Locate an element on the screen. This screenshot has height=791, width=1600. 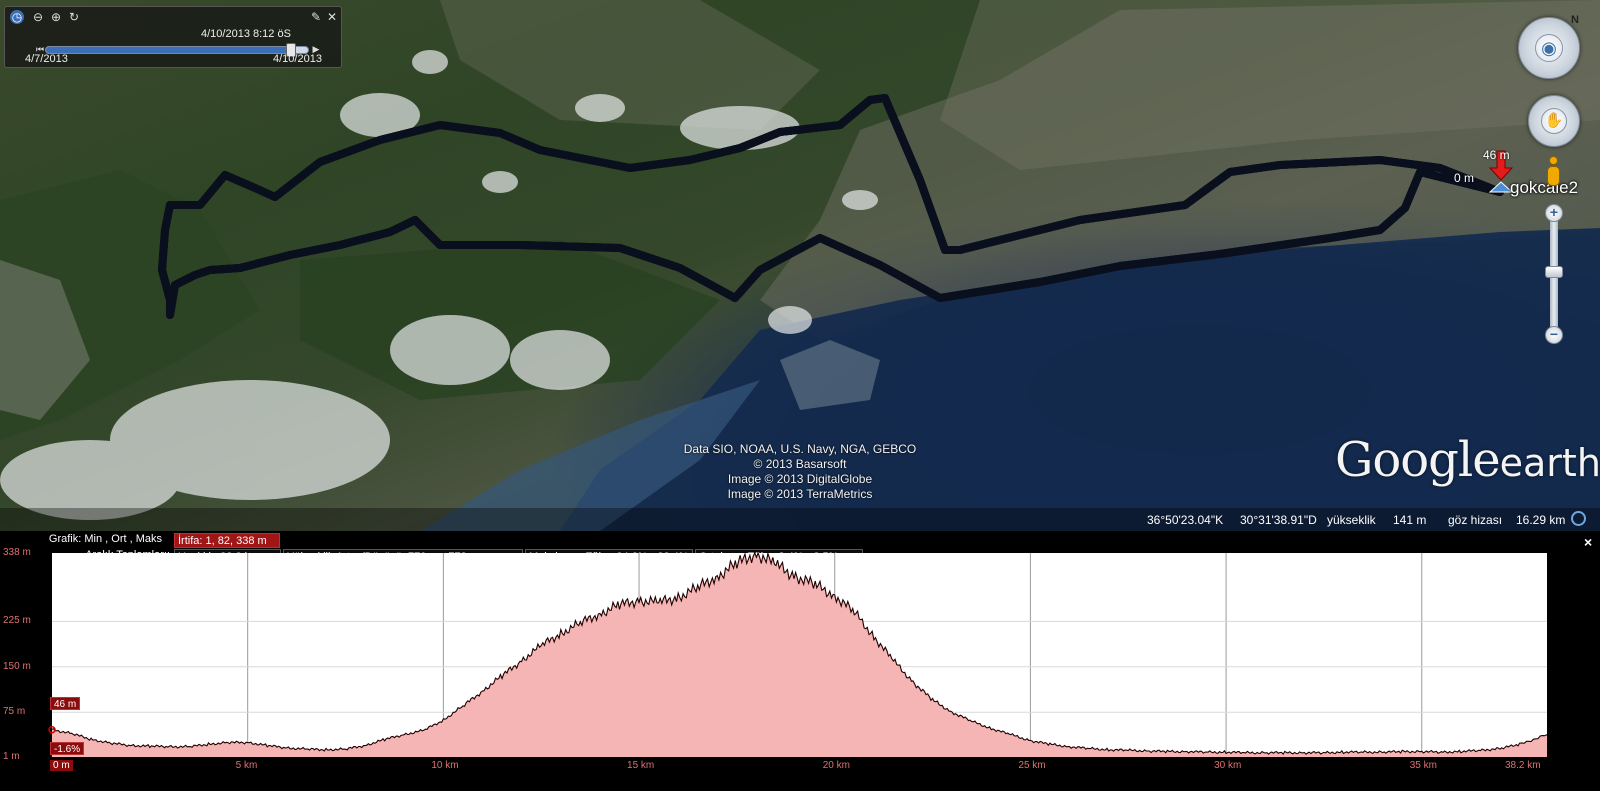
eye-altitude-label: göz hizası is located at coordinates (1475, 520).